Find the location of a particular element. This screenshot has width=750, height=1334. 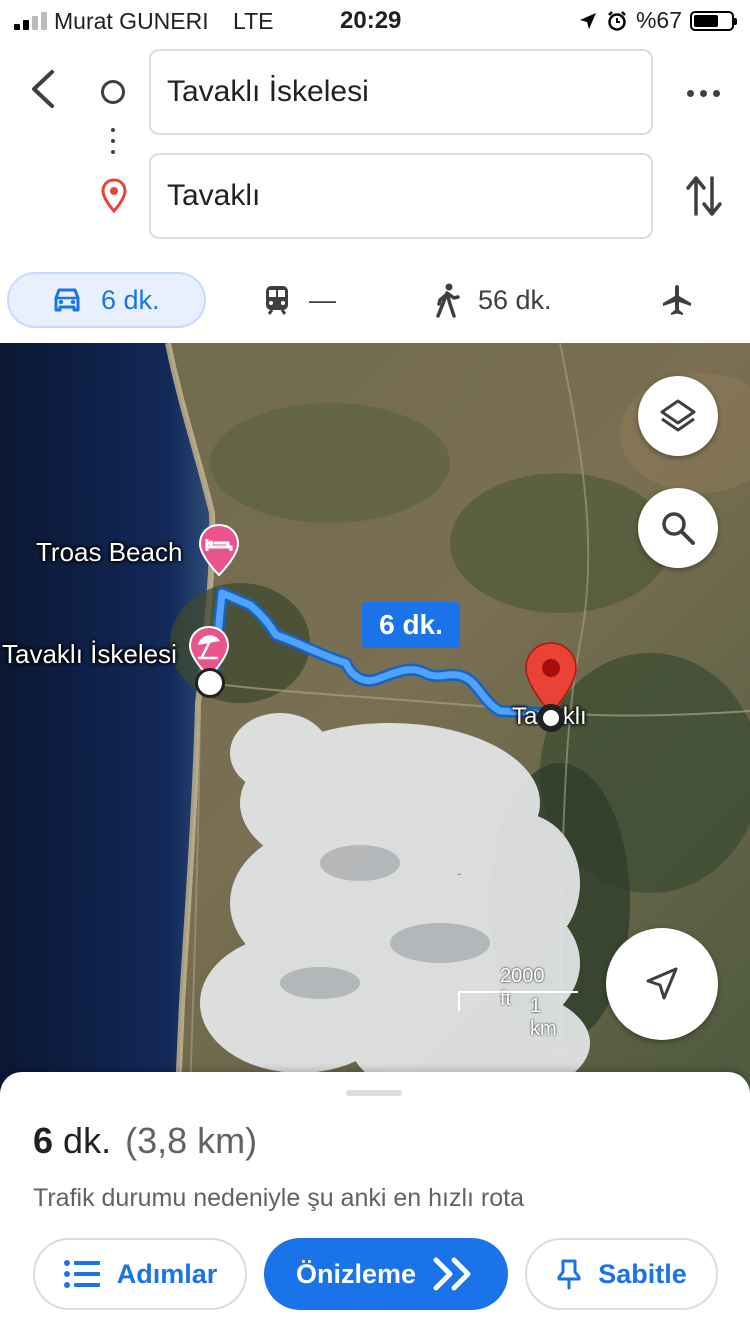

origin-marker is located at coordinates (210, 683).